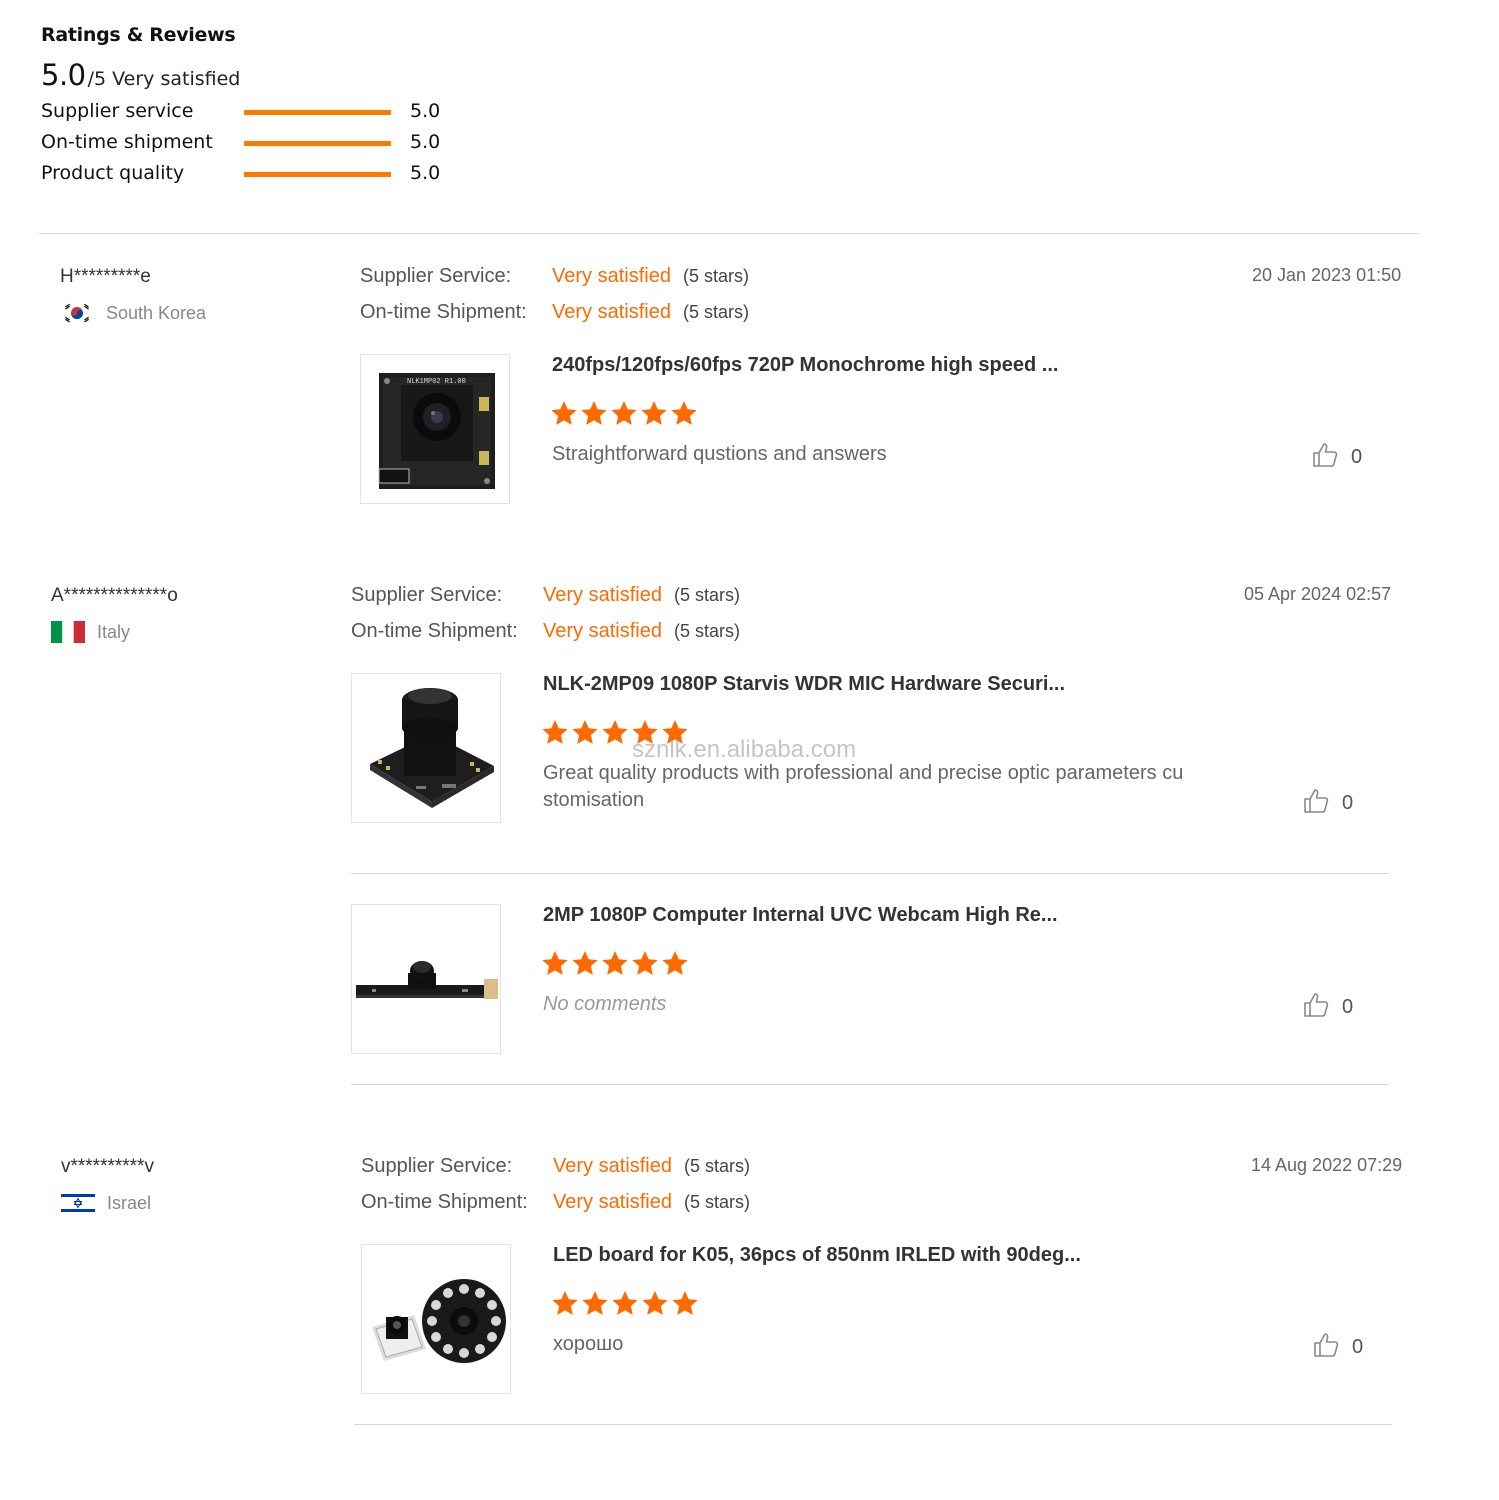 The height and width of the screenshot is (1500, 1499). I want to click on review-comment: No comments, so click(605, 1004).